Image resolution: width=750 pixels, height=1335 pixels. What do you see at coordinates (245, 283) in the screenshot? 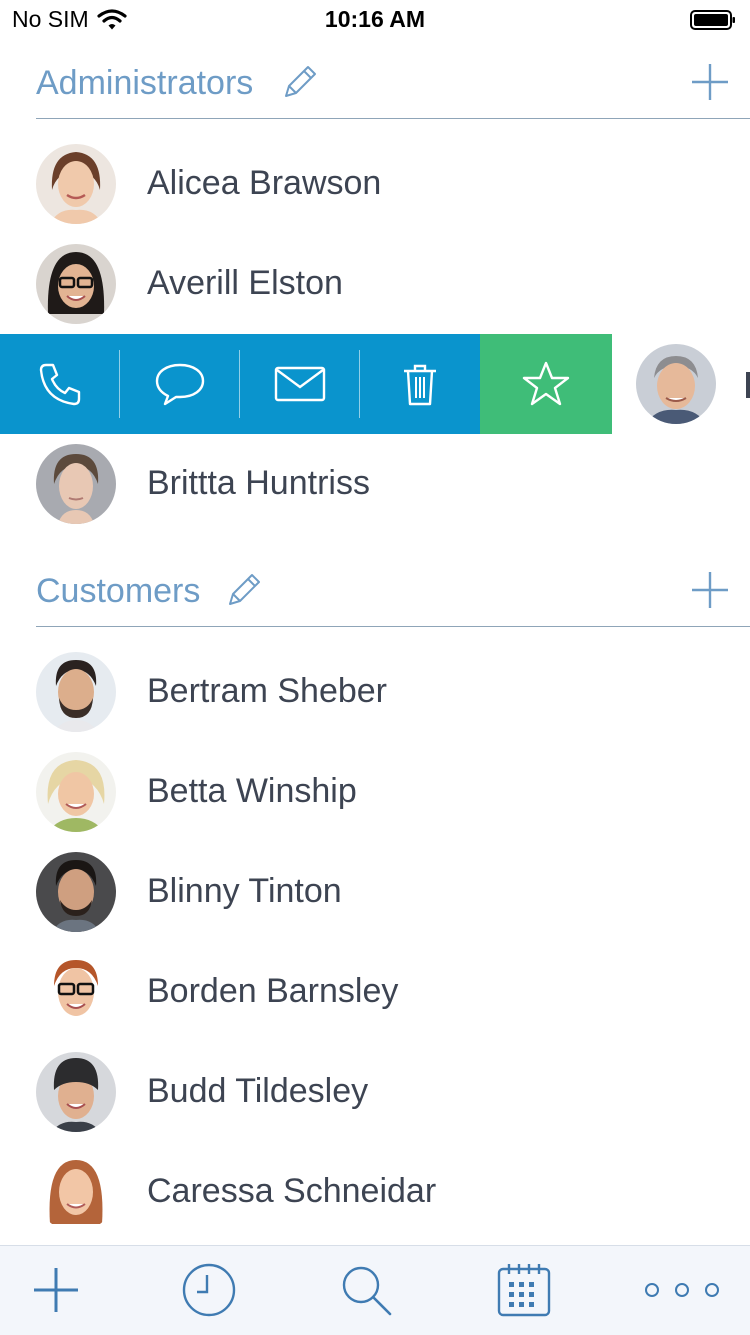
I see `contact-name: Averill Elston` at bounding box center [245, 283].